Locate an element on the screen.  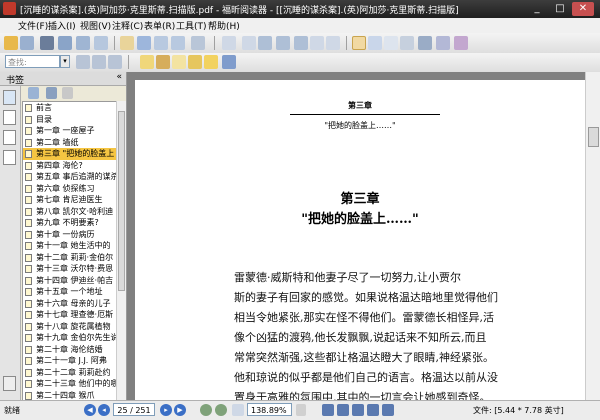
split-view-icon is located at coordinates (388, 410).